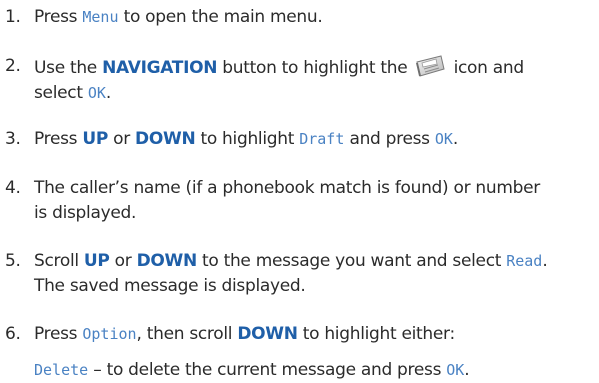 This screenshot has width=599, height=383. Describe the element at coordinates (247, 139) in the screenshot. I see `instruction-text: to highlight` at that location.